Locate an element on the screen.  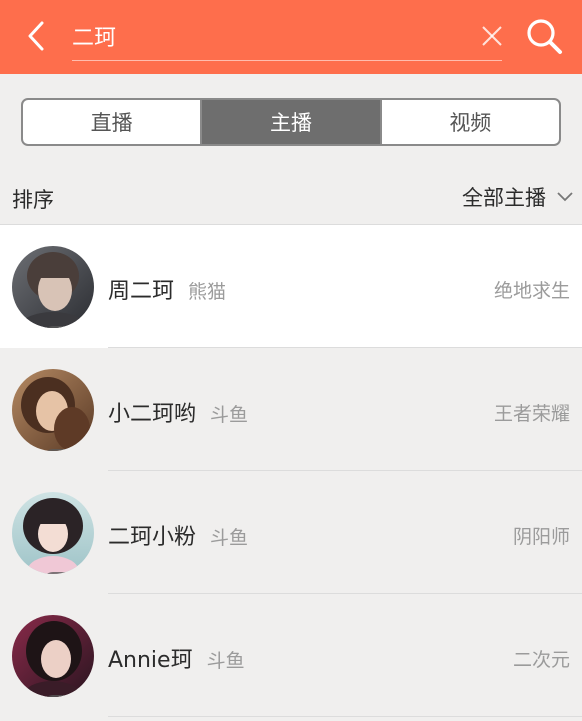
back-arrow-icon is located at coordinates (36, 36).